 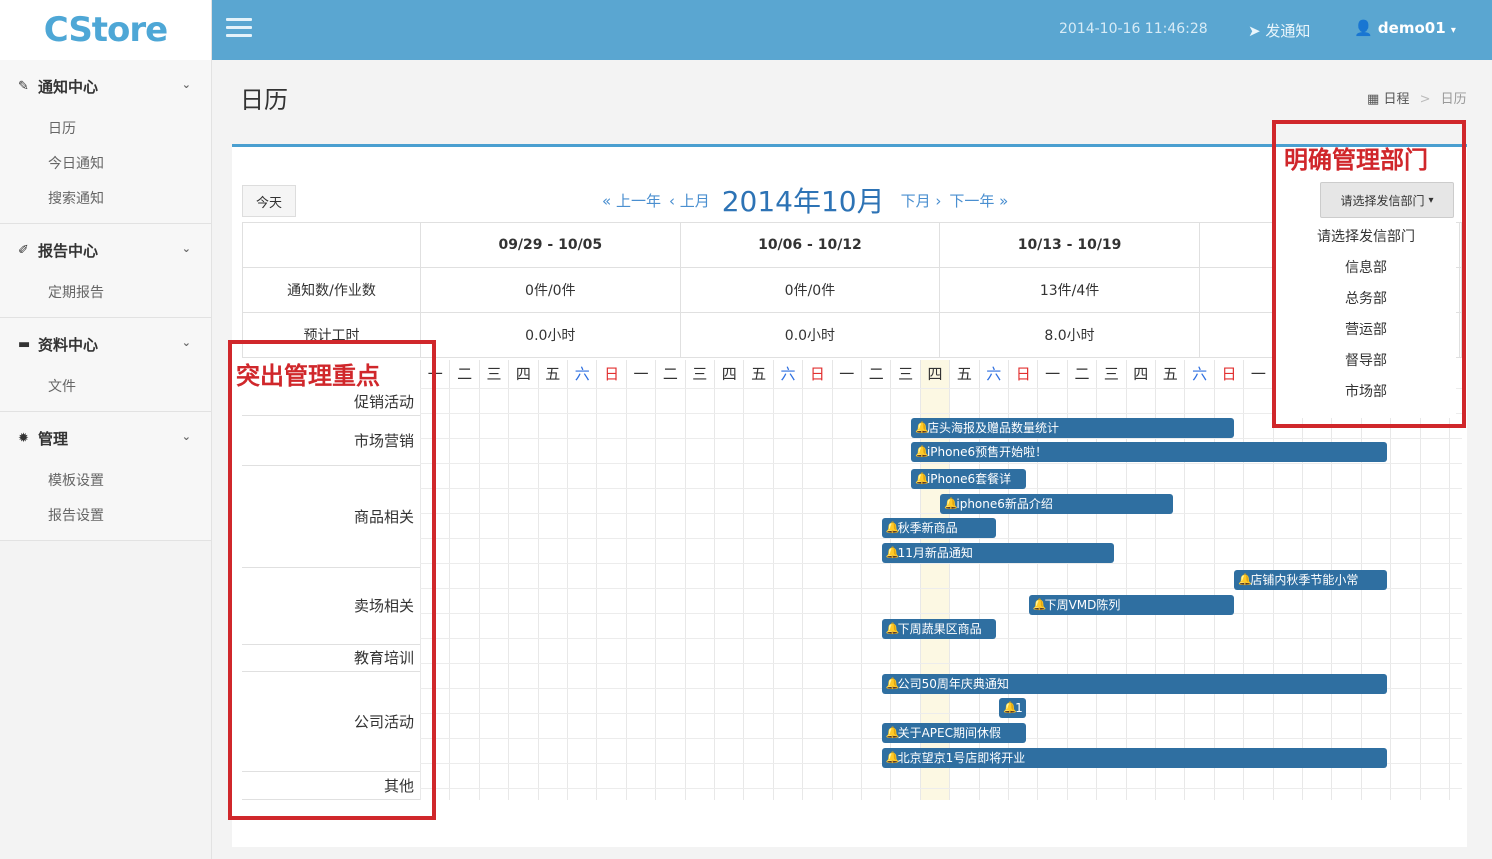 What do you see at coordinates (1149, 452) in the screenshot?
I see `event-bar: 🔔 iPhone6预售开始啦！` at bounding box center [1149, 452].